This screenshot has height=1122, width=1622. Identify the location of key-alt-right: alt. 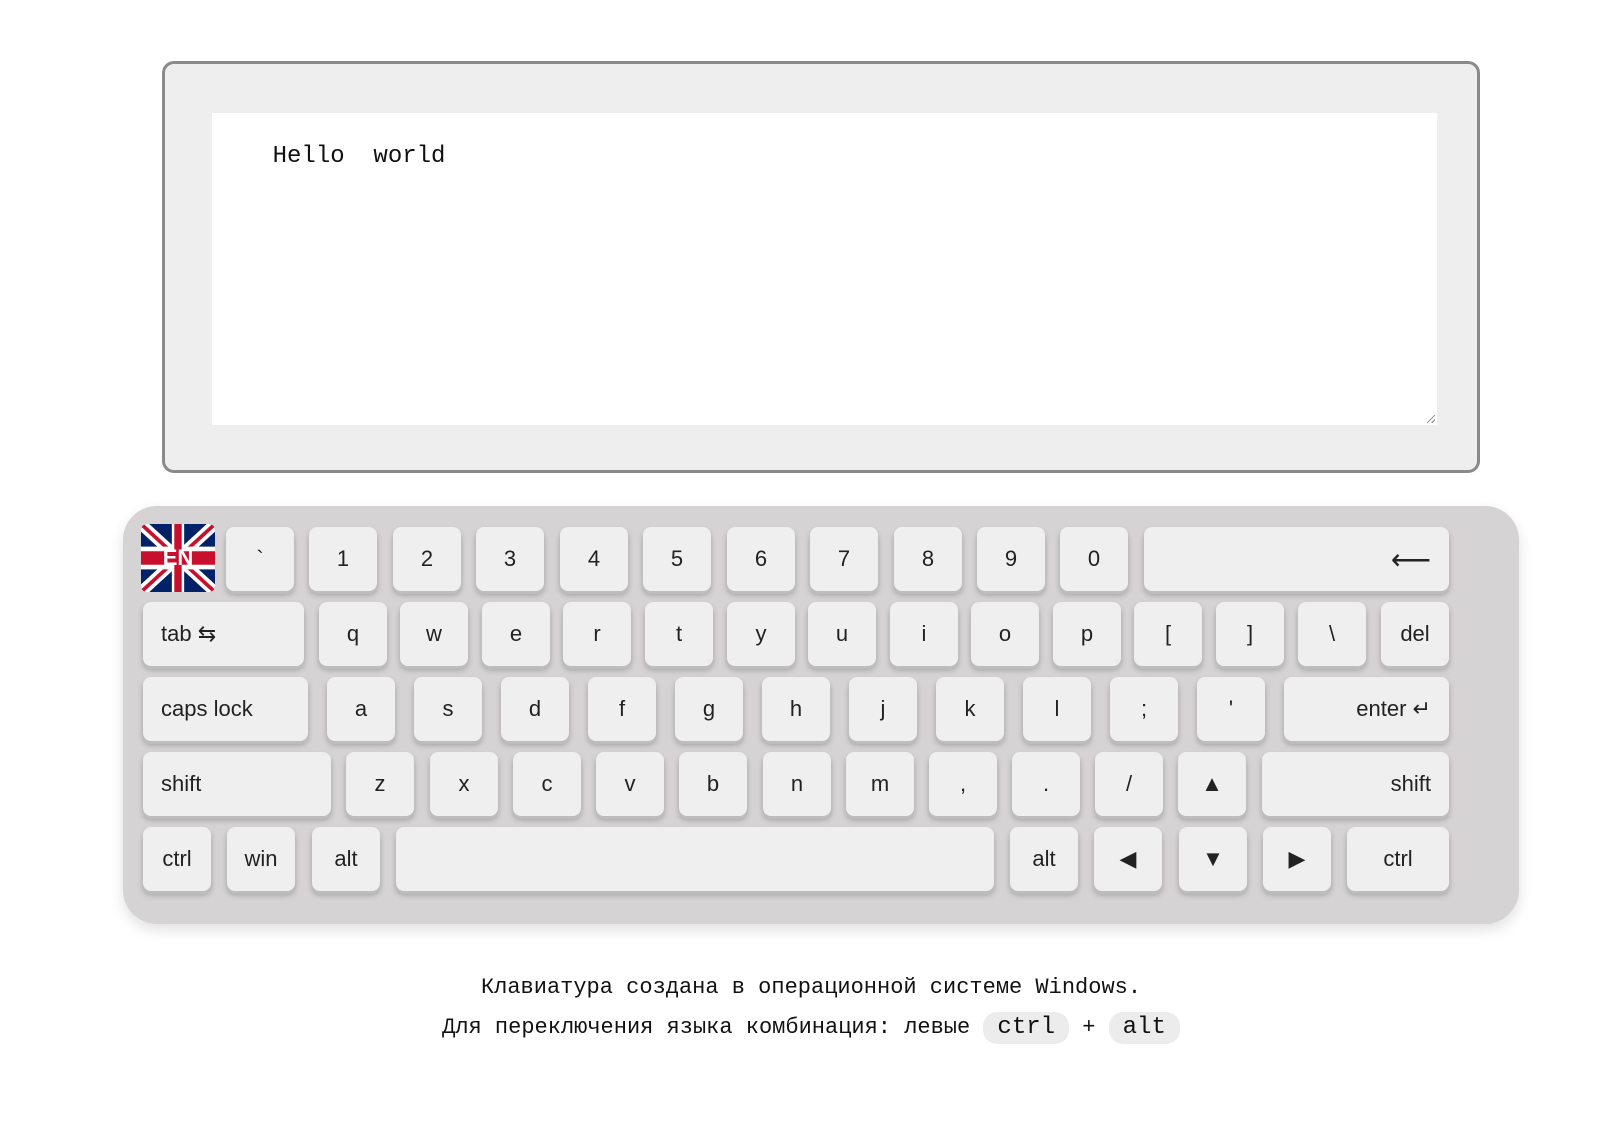
(1044, 859).